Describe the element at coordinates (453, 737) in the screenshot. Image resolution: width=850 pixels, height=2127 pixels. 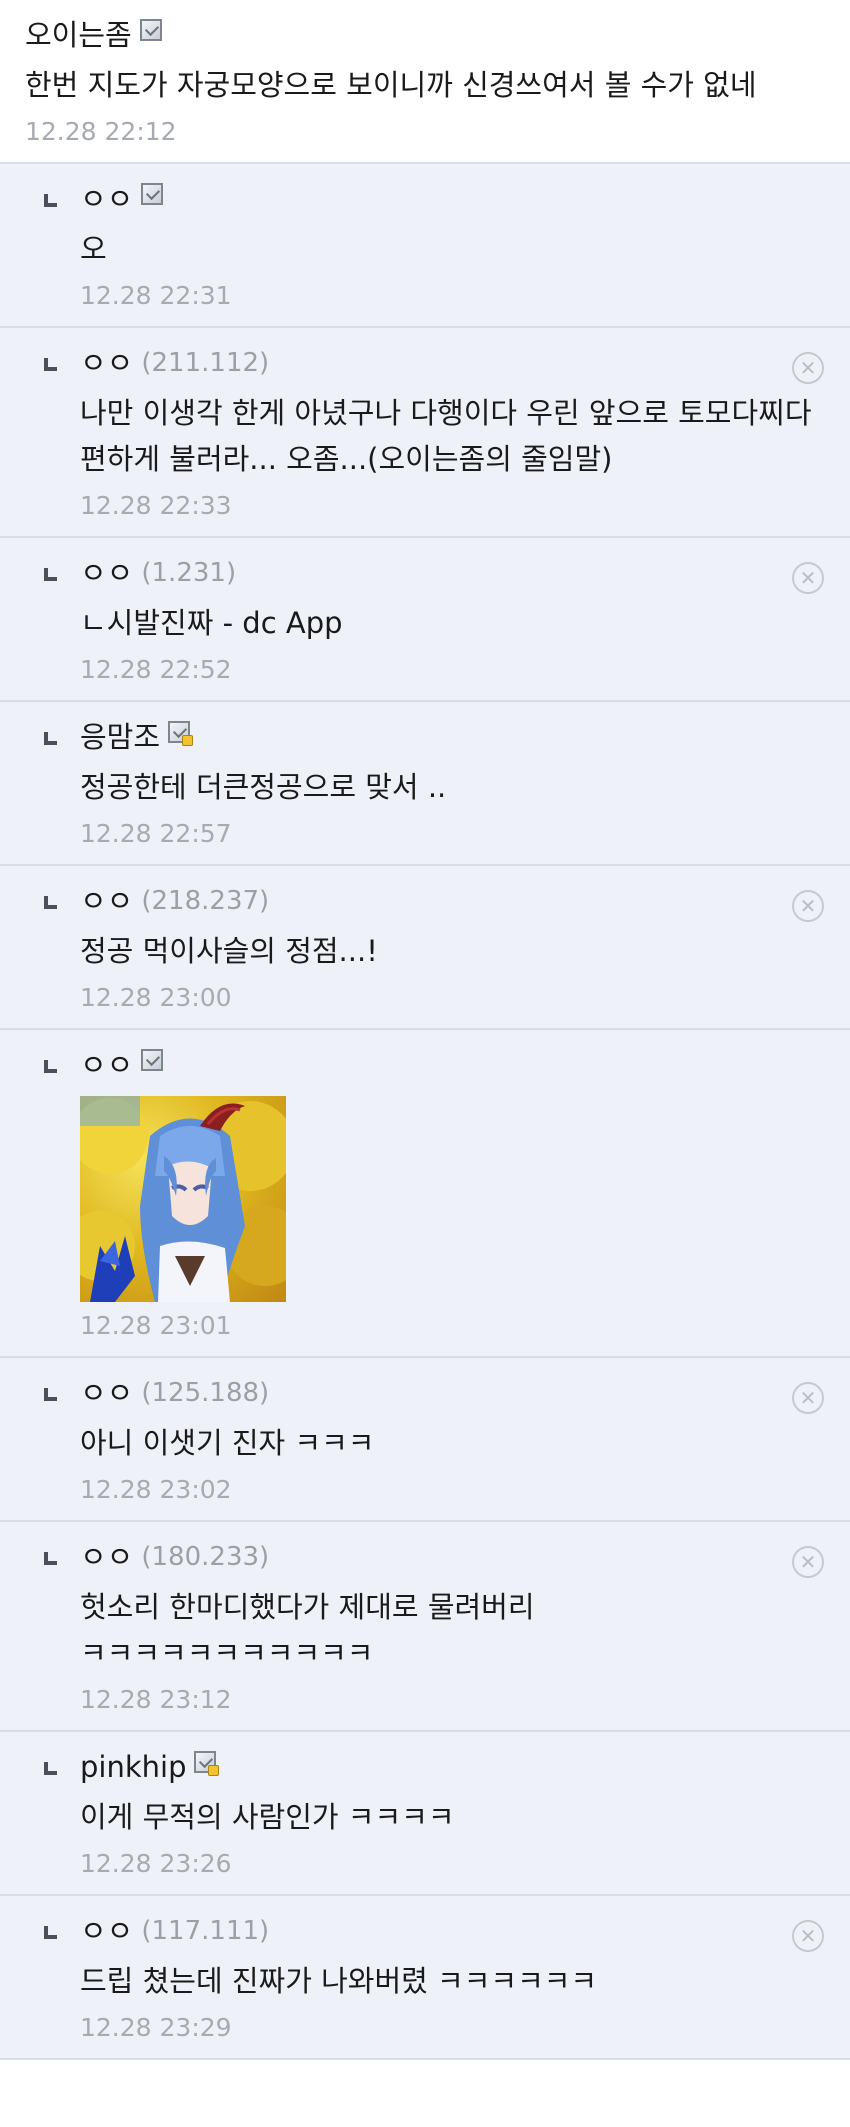
I see `reply-header: 응맘조` at that location.